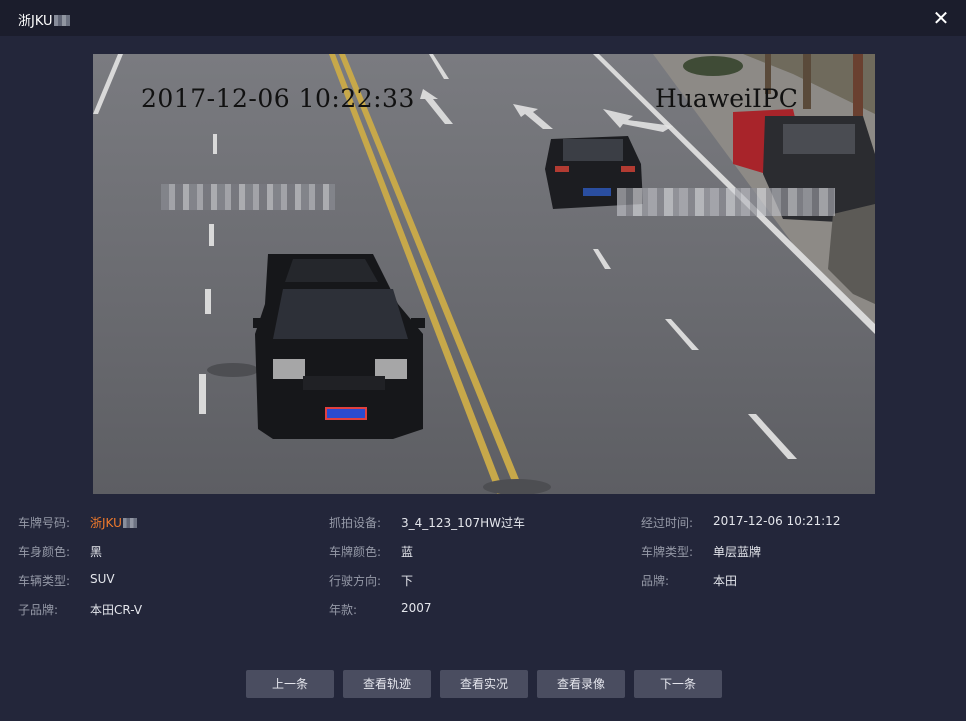 The height and width of the screenshot is (721, 966). I want to click on pass-time-label: 经过时间:, so click(667, 523).